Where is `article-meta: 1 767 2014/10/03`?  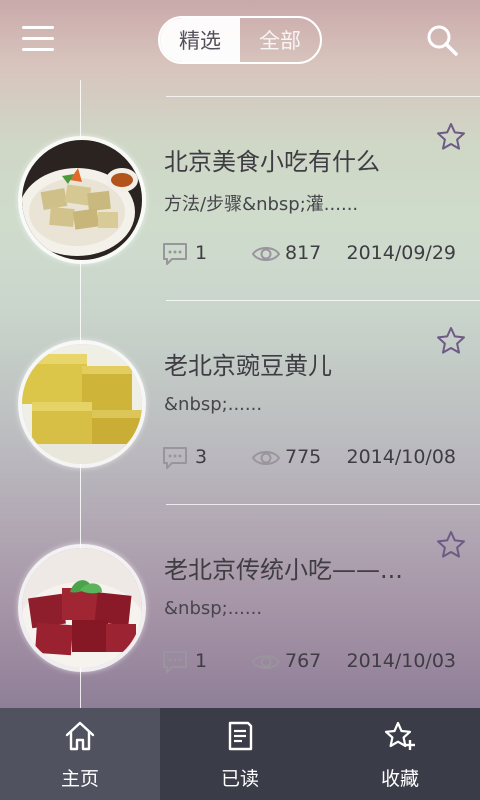 article-meta: 1 767 2014/10/03 is located at coordinates (312, 663).